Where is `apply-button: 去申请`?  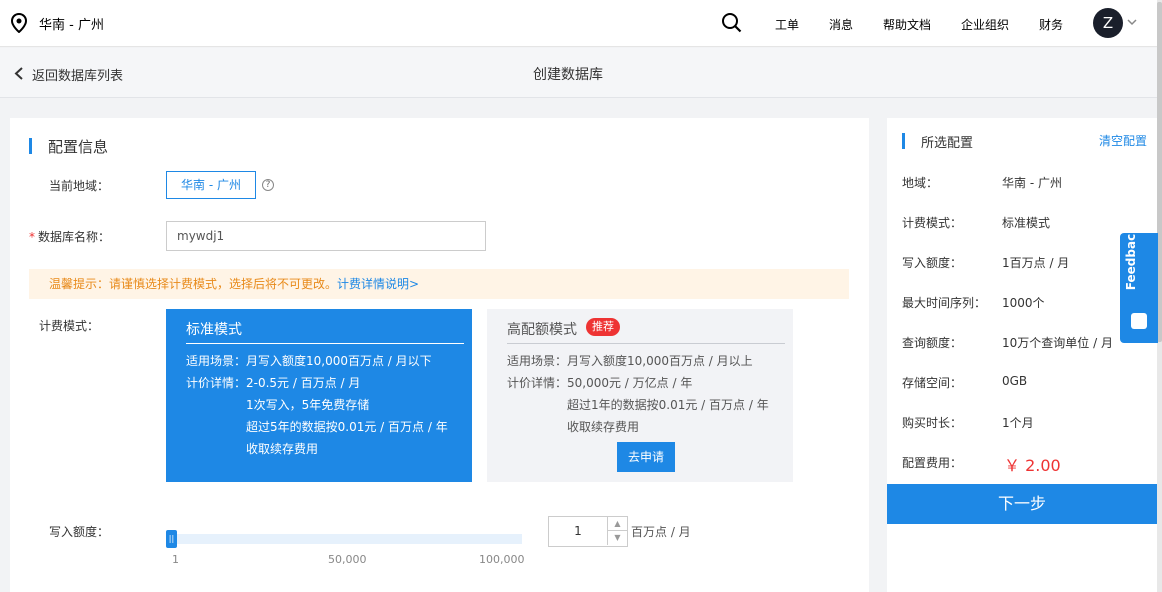 apply-button: 去申请 is located at coordinates (646, 457).